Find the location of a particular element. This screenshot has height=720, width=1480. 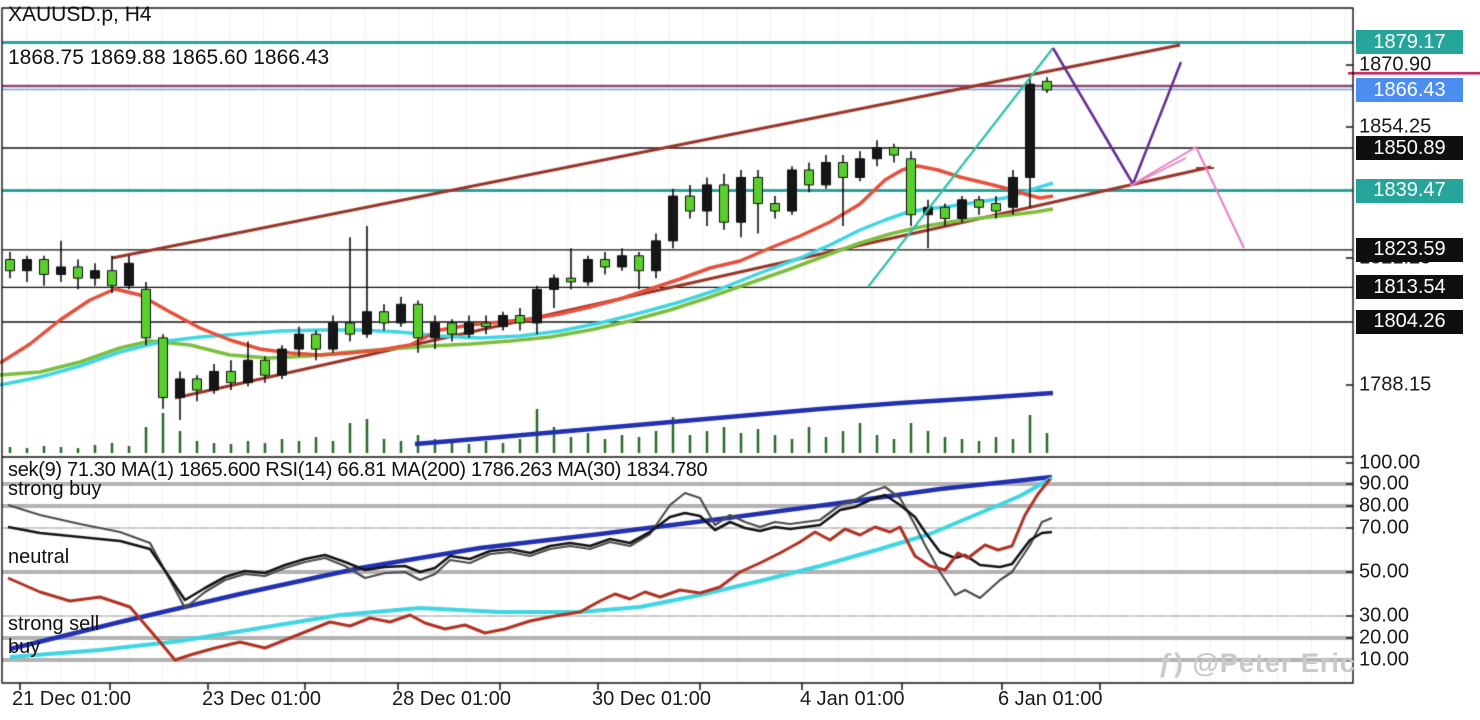

time-axis-label: 23 Dec 01:00 is located at coordinates (261, 699).